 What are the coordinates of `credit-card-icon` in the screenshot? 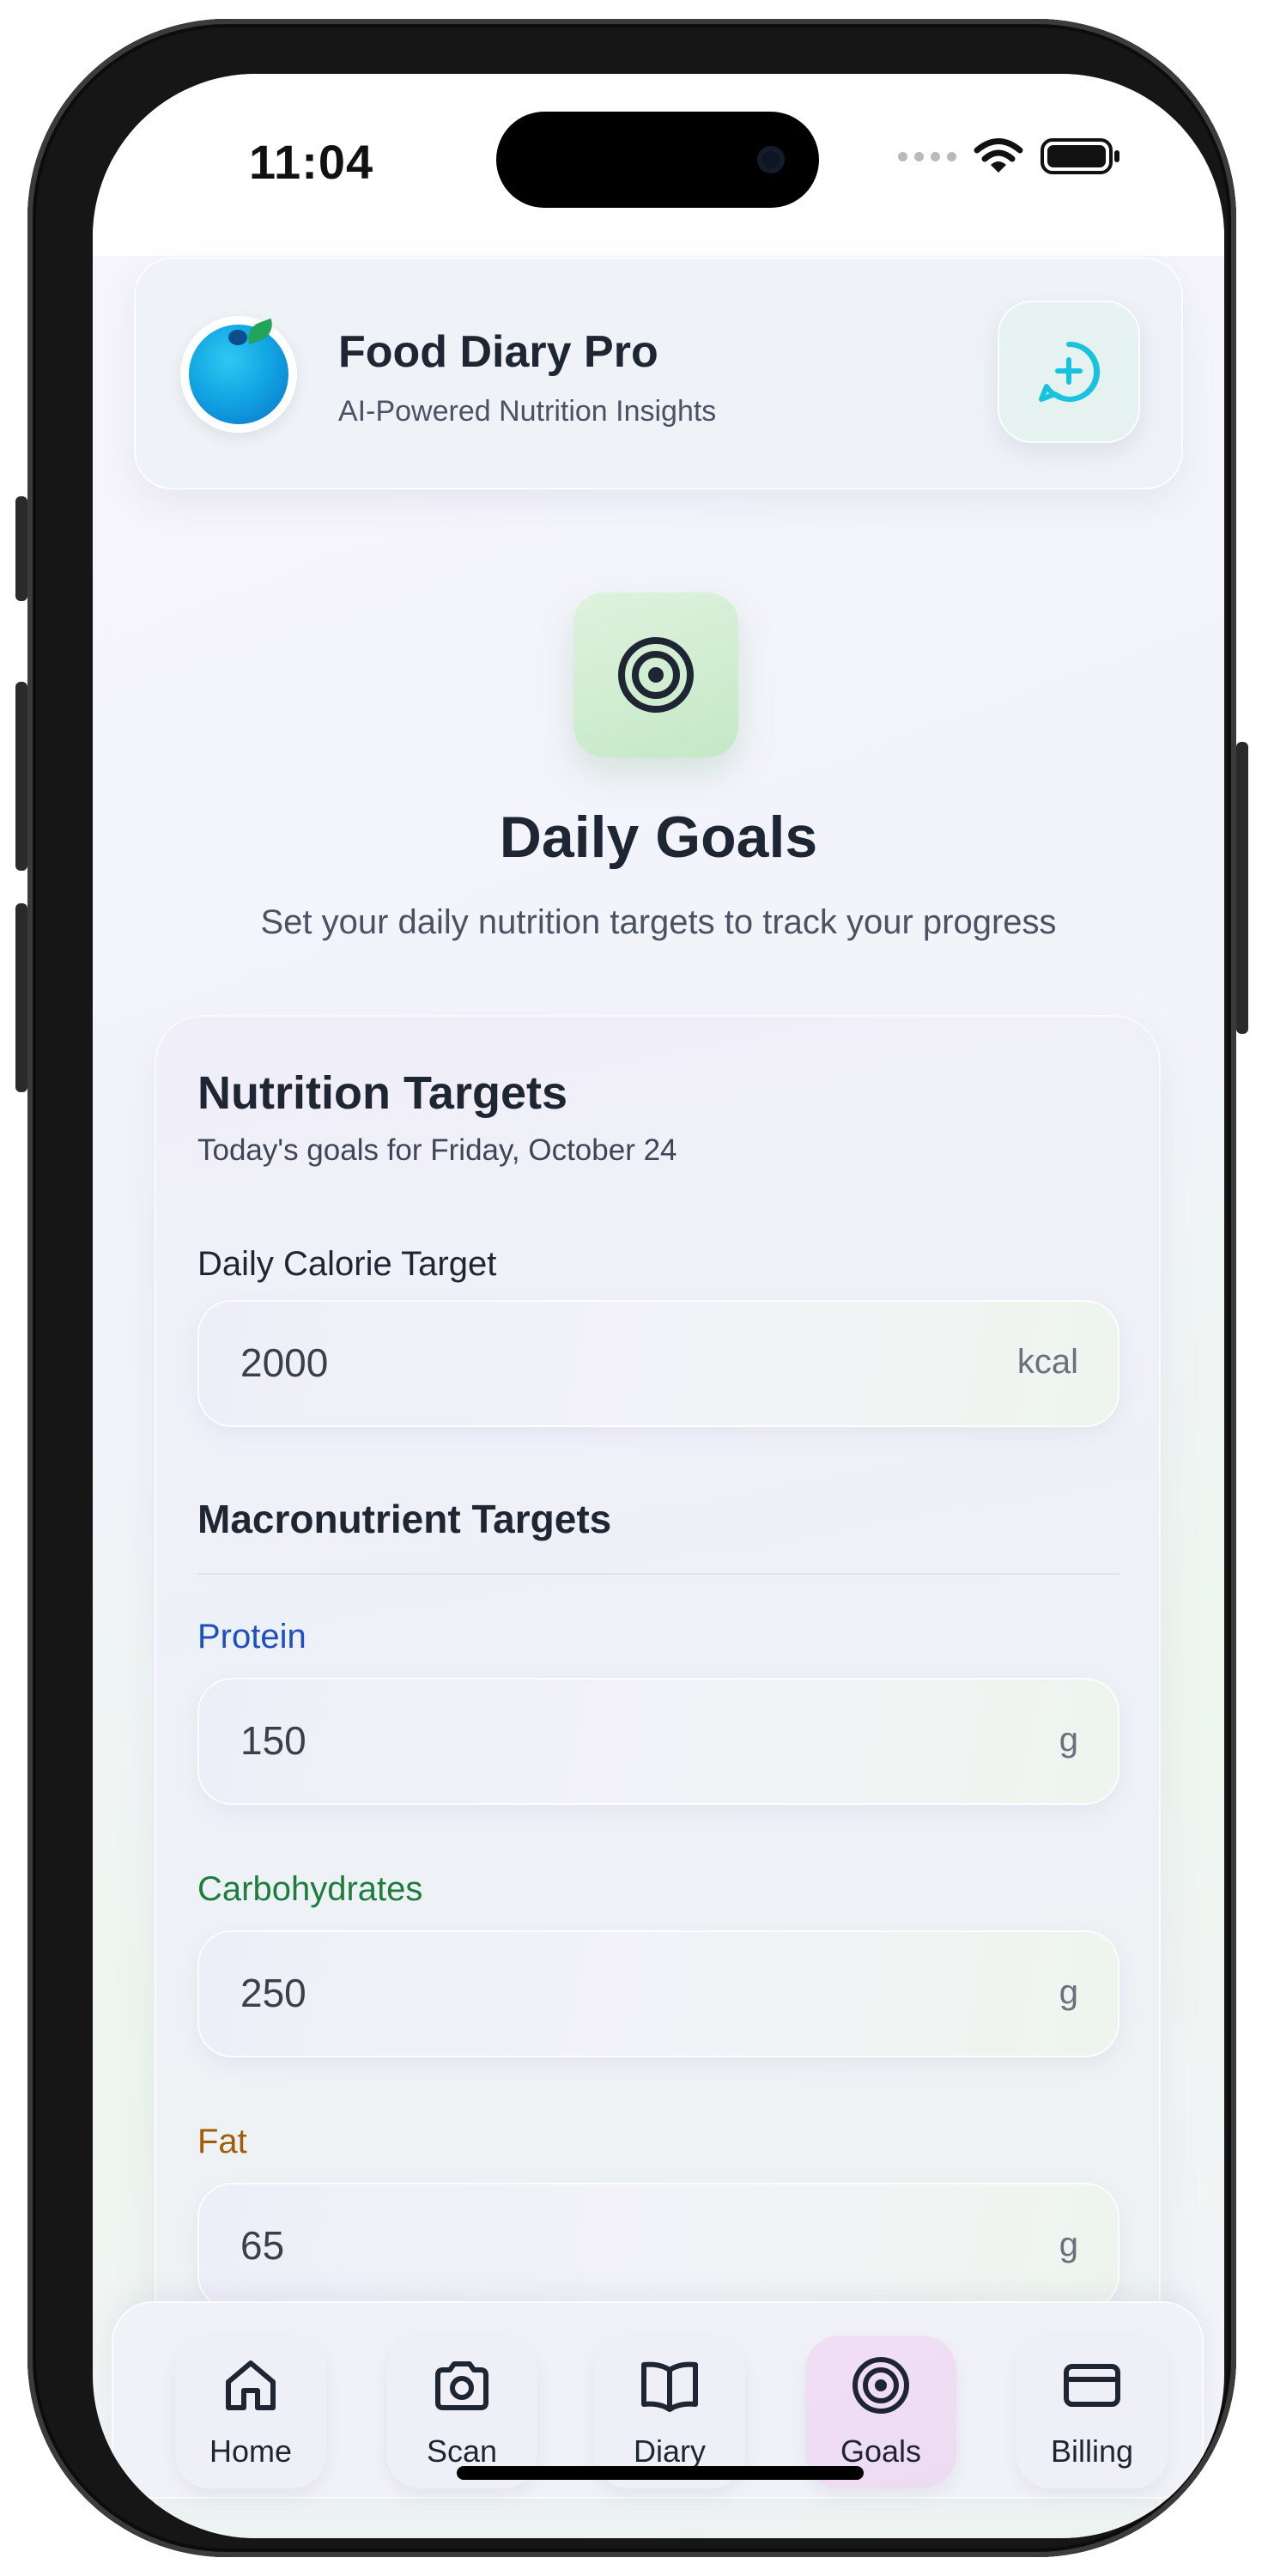 It's located at (1092, 2385).